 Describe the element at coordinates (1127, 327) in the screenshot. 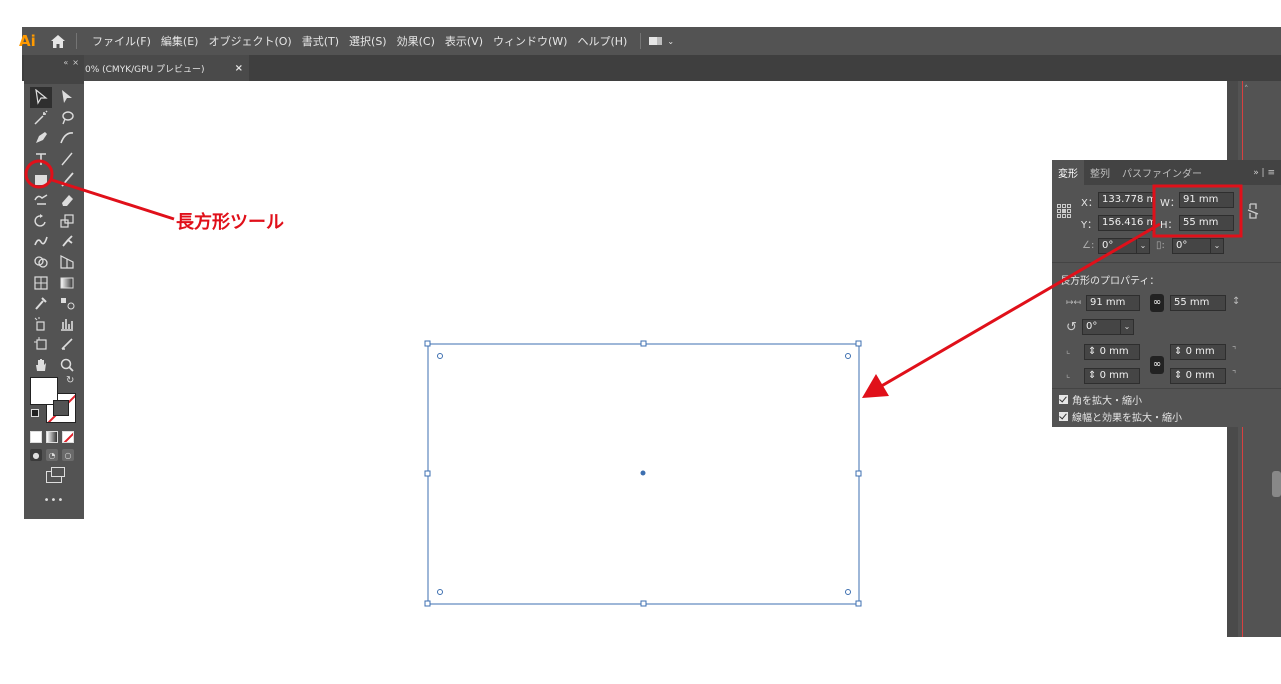

I see `rect-rotate-dropdown: ⌄` at that location.